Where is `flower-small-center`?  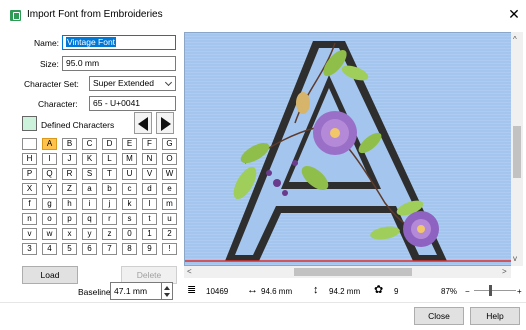 flower-small-center is located at coordinates (421, 229).